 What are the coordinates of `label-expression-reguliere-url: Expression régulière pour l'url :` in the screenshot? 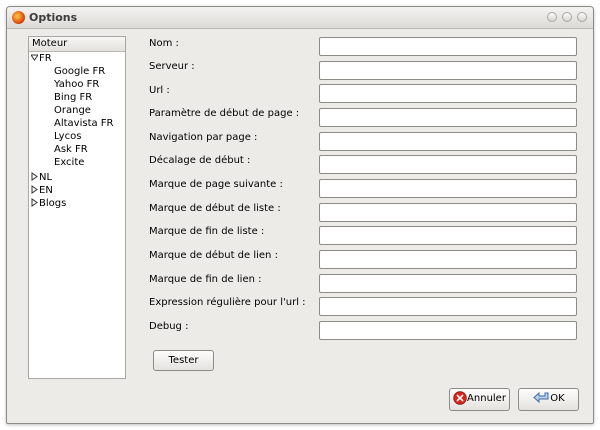 It's located at (227, 302).